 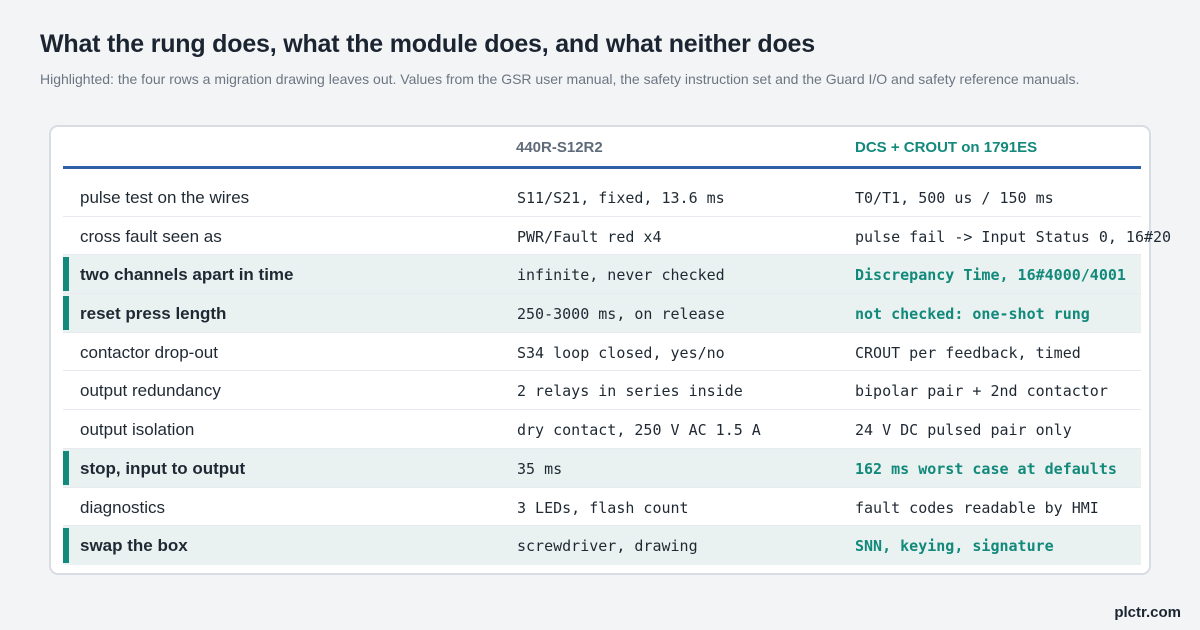 I want to click on row-label: swap the box, so click(x=134, y=546).